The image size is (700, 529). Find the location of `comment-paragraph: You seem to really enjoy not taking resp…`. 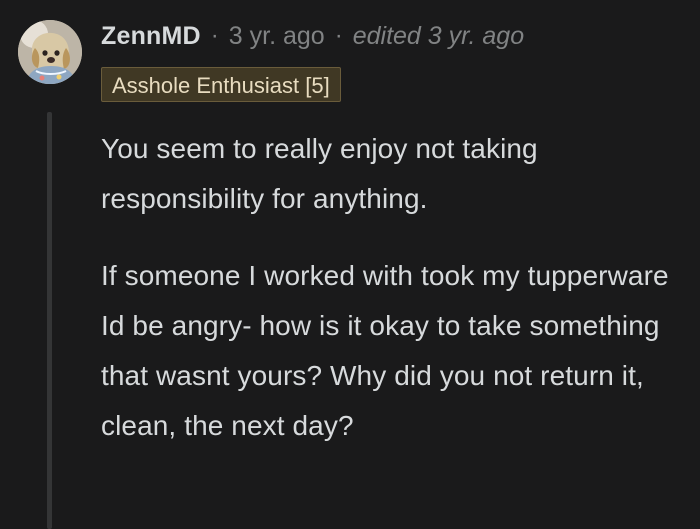

comment-paragraph: You seem to really enjoy not taking resp… is located at coordinates (319, 173).